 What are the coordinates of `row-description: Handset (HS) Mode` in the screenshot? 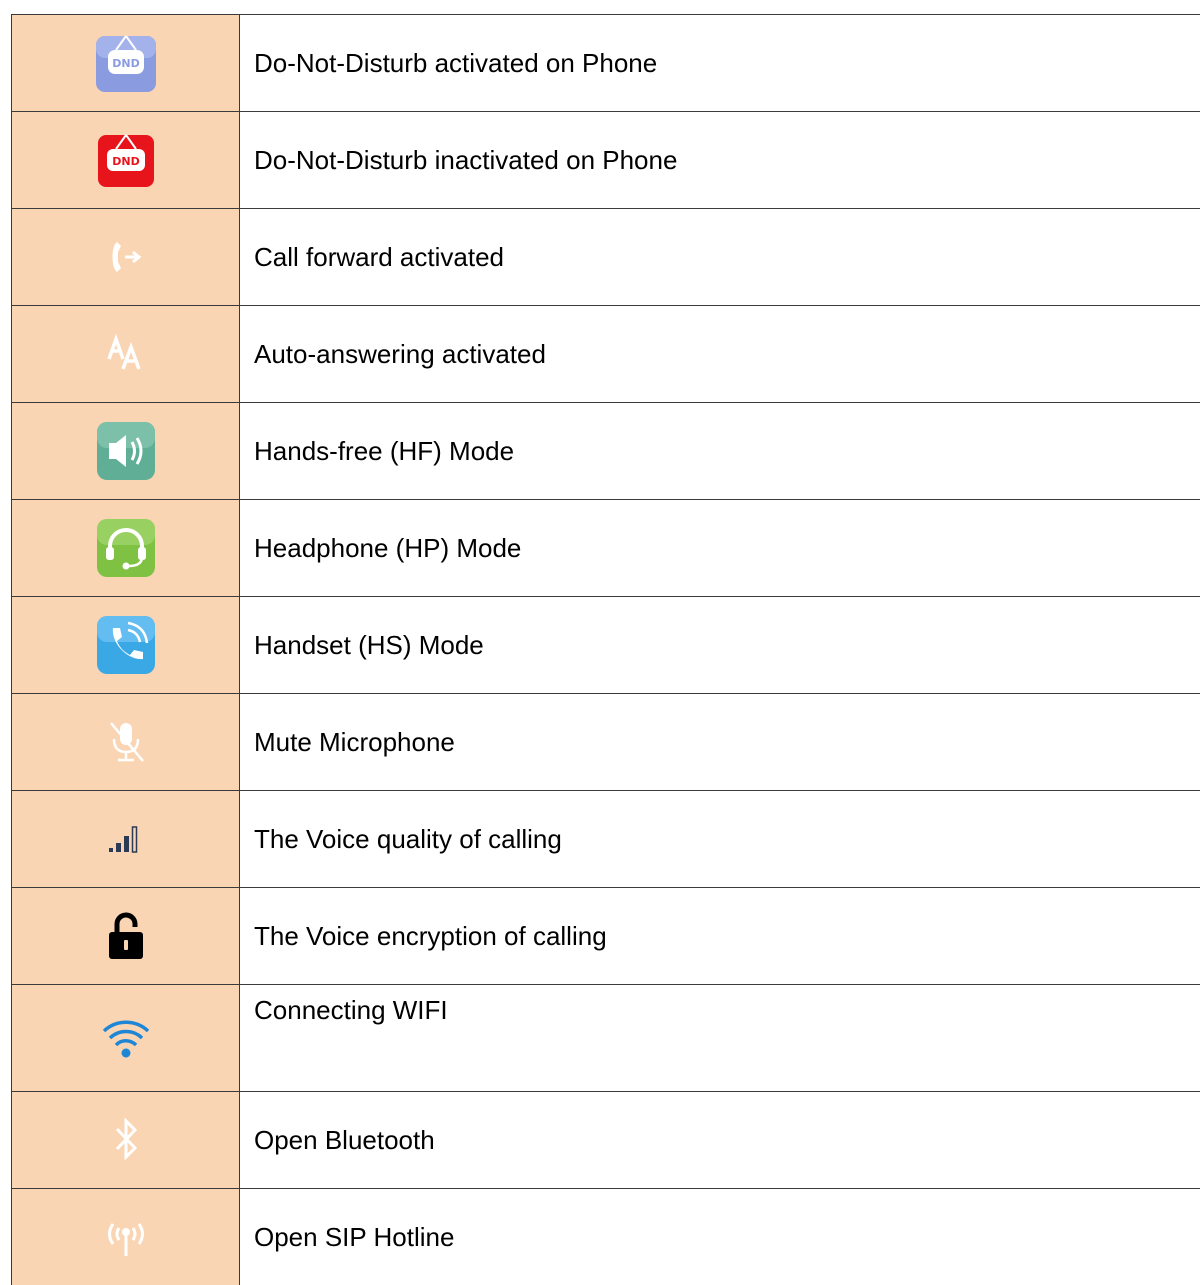 It's located at (369, 645).